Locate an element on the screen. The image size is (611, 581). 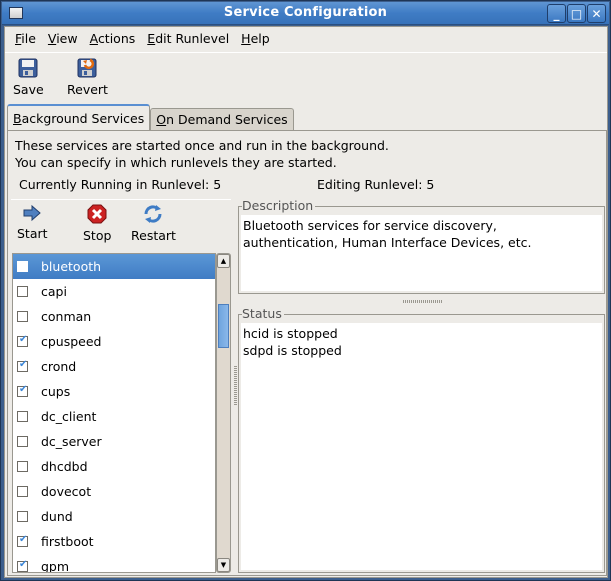
floppy-save-icon is located at coordinates (28, 68).